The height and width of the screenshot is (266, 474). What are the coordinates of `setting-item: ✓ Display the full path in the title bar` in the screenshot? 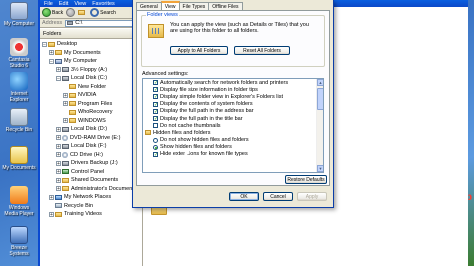 It's located at (233, 118).